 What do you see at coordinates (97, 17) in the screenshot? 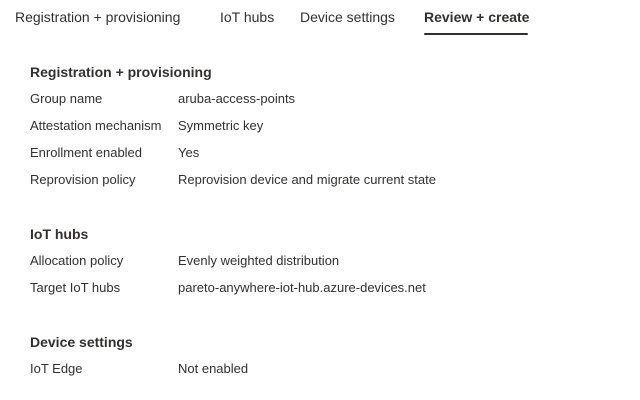
I see `tab-registration-provisioning: Registration + provisioning` at bounding box center [97, 17].